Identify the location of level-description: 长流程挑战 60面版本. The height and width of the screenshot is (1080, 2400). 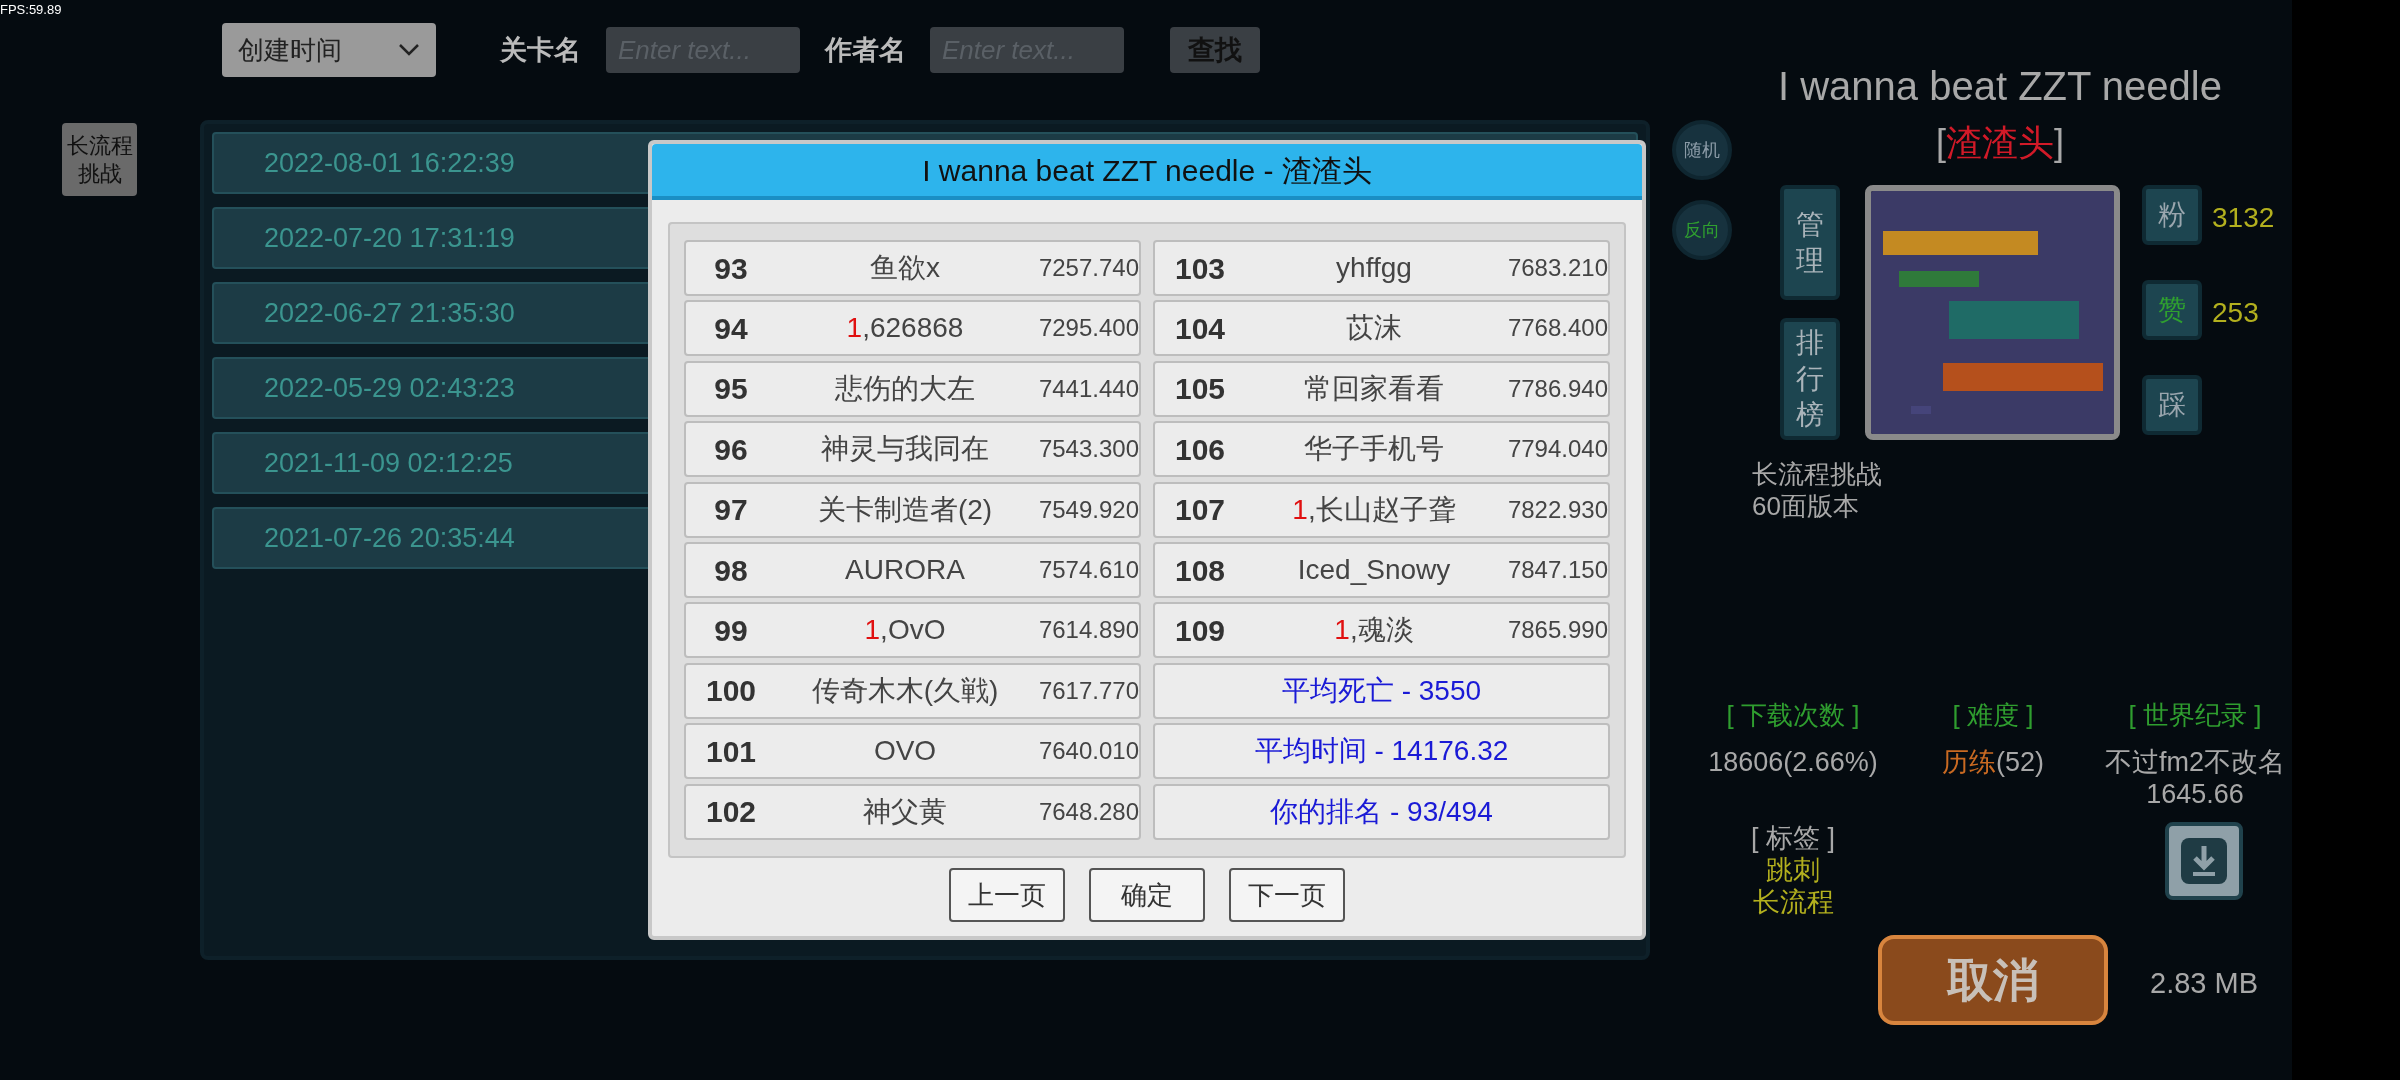
(1817, 490).